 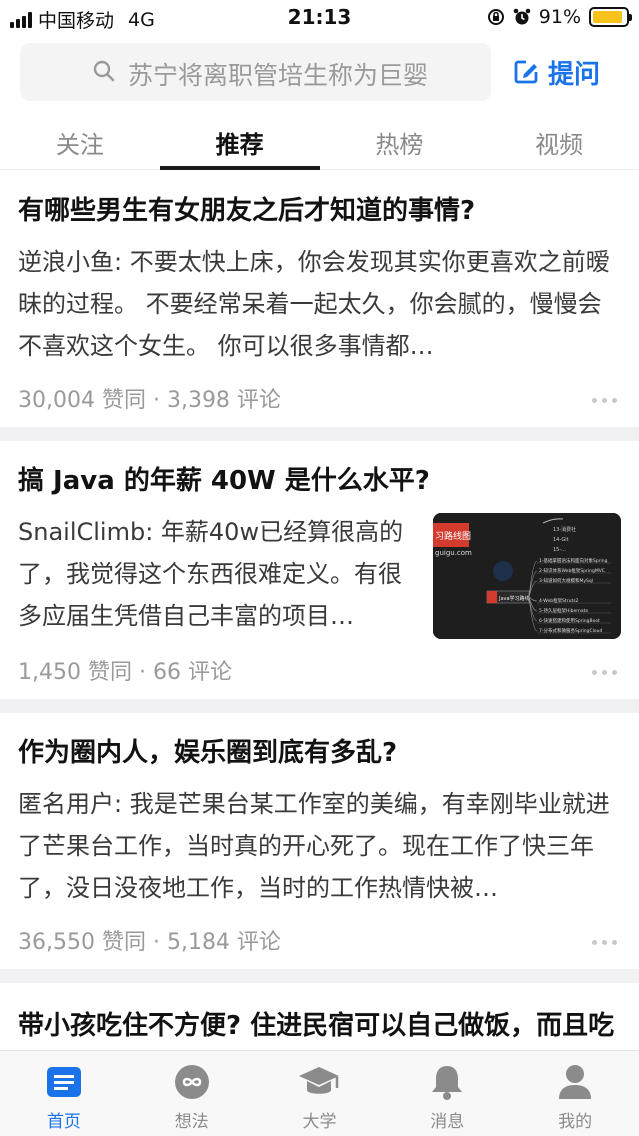 What do you see at coordinates (453, 536) in the screenshot?
I see `thumb-header-text: 习路线图` at bounding box center [453, 536].